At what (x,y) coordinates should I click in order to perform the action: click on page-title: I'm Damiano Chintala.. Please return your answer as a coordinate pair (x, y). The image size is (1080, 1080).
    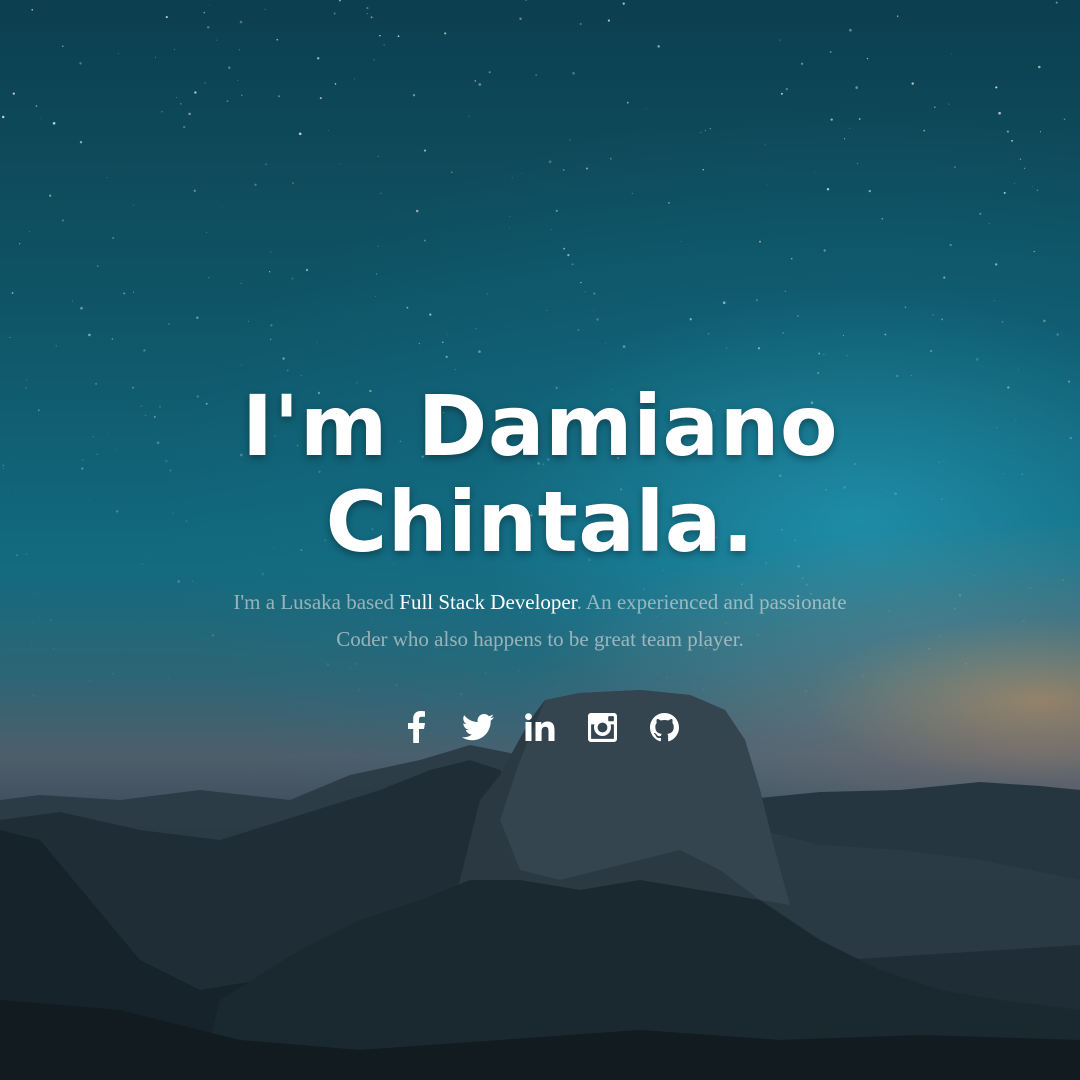
    Looking at the image, I should click on (540, 474).